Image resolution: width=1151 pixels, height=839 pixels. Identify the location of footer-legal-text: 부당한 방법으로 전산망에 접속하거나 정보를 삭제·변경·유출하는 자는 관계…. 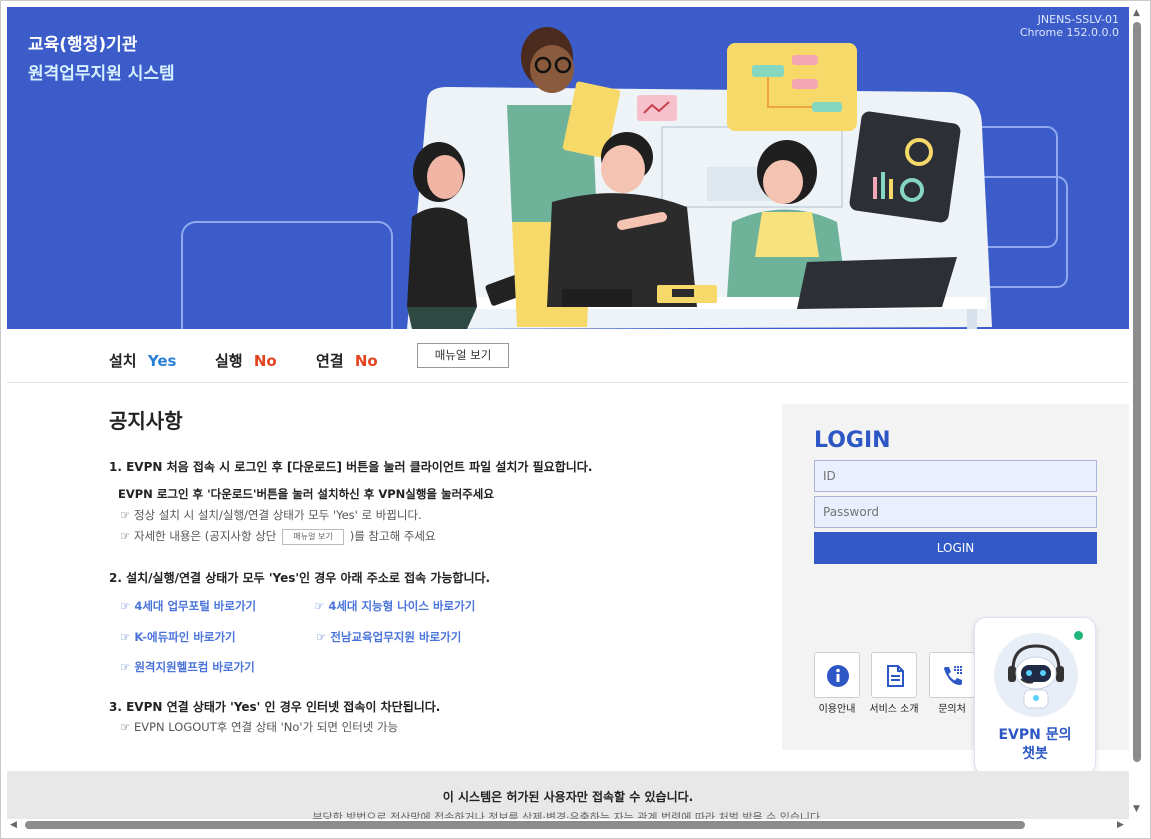
(568, 815).